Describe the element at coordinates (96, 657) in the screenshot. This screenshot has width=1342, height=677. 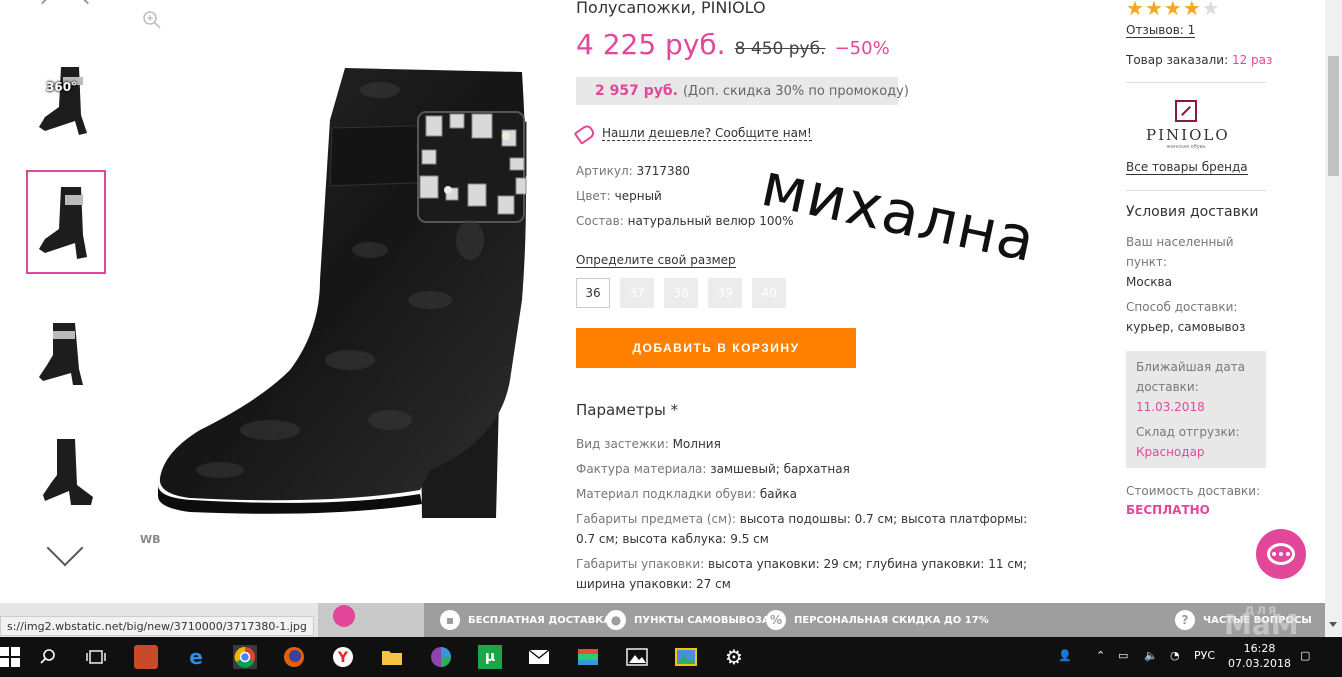
I see `task-view-icon` at that location.